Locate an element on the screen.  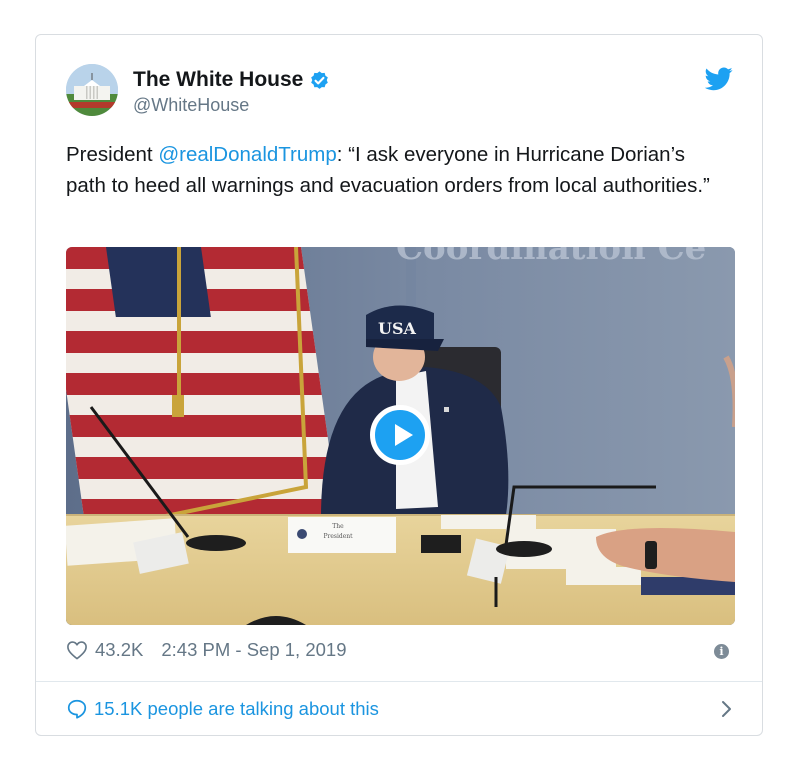
display-name: The White House is located at coordinates (218, 80).